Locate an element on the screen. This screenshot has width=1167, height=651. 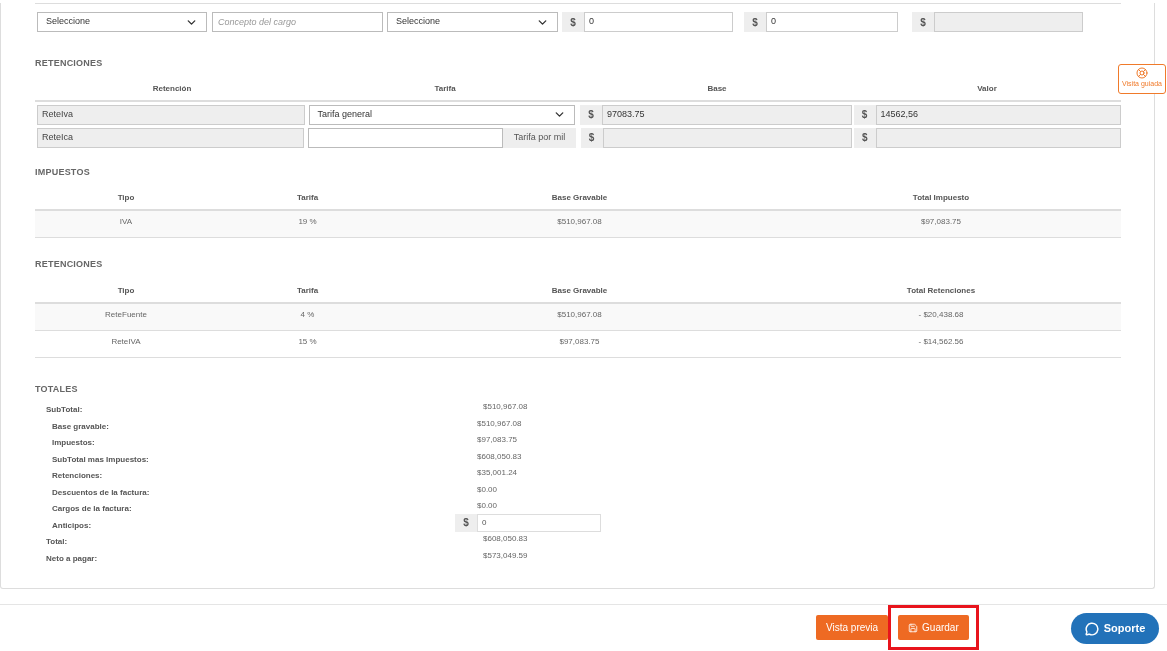
total-value: $35,001.24 is located at coordinates (497, 473).